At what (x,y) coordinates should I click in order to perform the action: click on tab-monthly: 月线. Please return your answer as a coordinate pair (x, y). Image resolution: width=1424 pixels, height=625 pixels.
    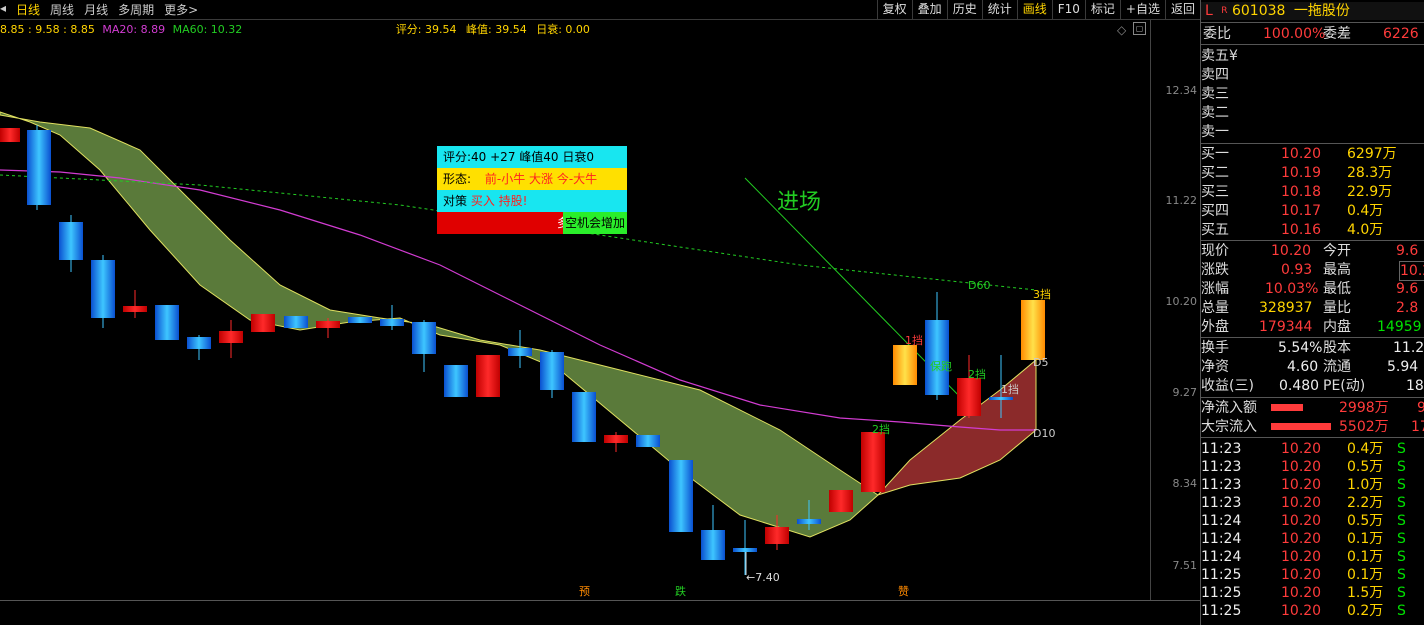
    Looking at the image, I should click on (96, 9).